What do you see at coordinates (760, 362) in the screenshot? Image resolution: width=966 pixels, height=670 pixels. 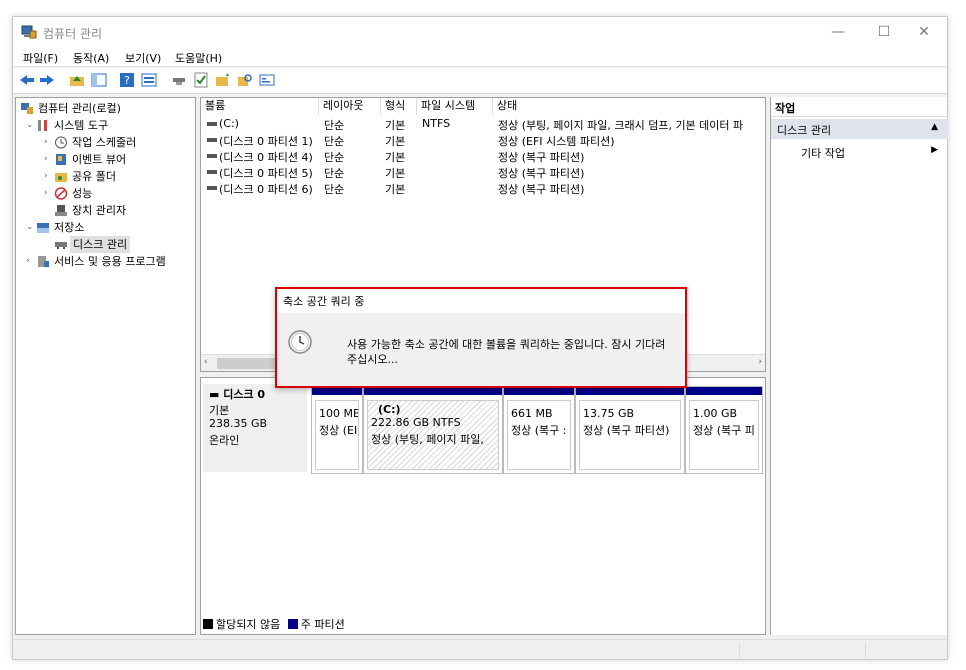 I see `scroll-right-icon: ›` at bounding box center [760, 362].